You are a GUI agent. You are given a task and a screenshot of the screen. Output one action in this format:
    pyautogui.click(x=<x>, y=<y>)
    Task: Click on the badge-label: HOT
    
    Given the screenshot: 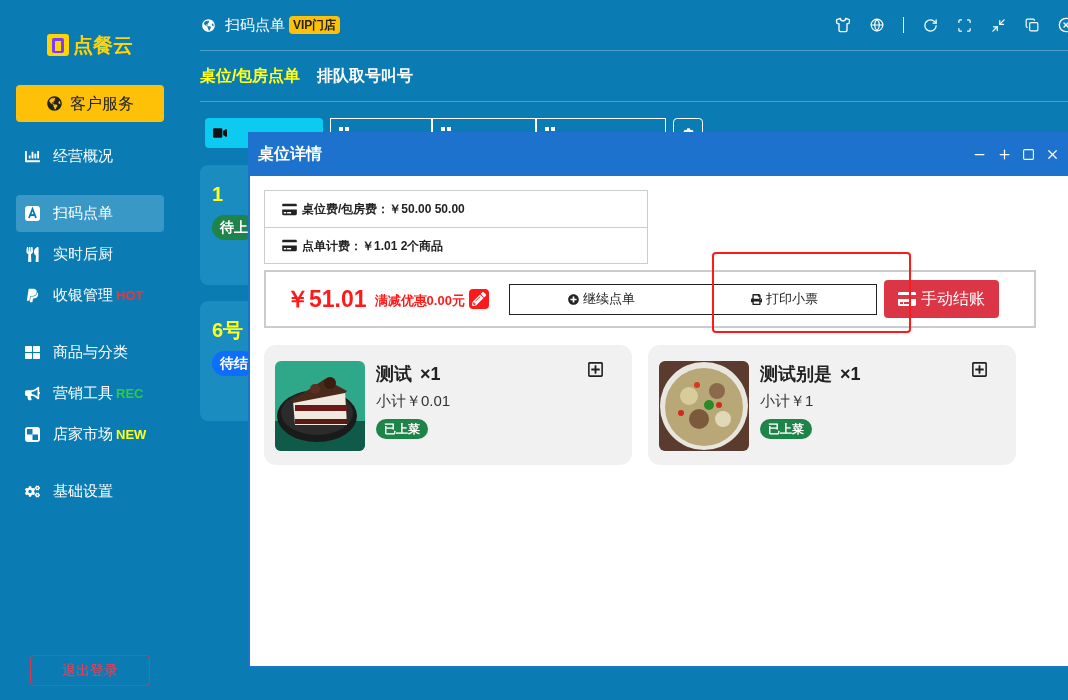 What is the action you would take?
    pyautogui.click(x=130, y=295)
    